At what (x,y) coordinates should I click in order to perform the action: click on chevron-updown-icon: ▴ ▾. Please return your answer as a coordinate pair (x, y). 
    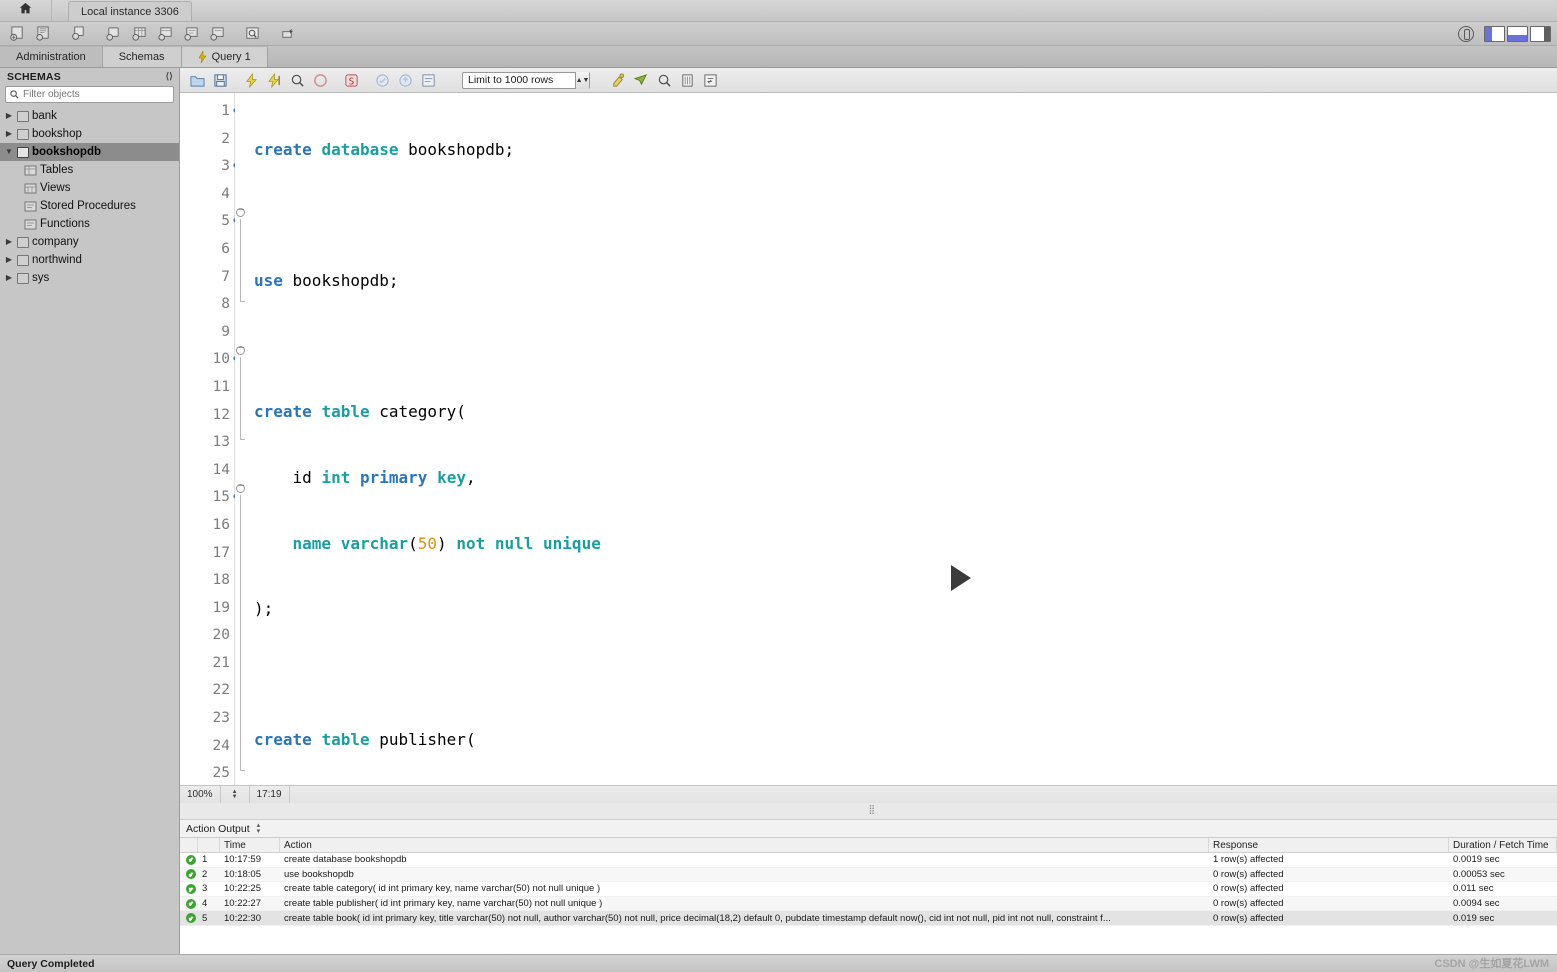
    Looking at the image, I should click on (259, 828).